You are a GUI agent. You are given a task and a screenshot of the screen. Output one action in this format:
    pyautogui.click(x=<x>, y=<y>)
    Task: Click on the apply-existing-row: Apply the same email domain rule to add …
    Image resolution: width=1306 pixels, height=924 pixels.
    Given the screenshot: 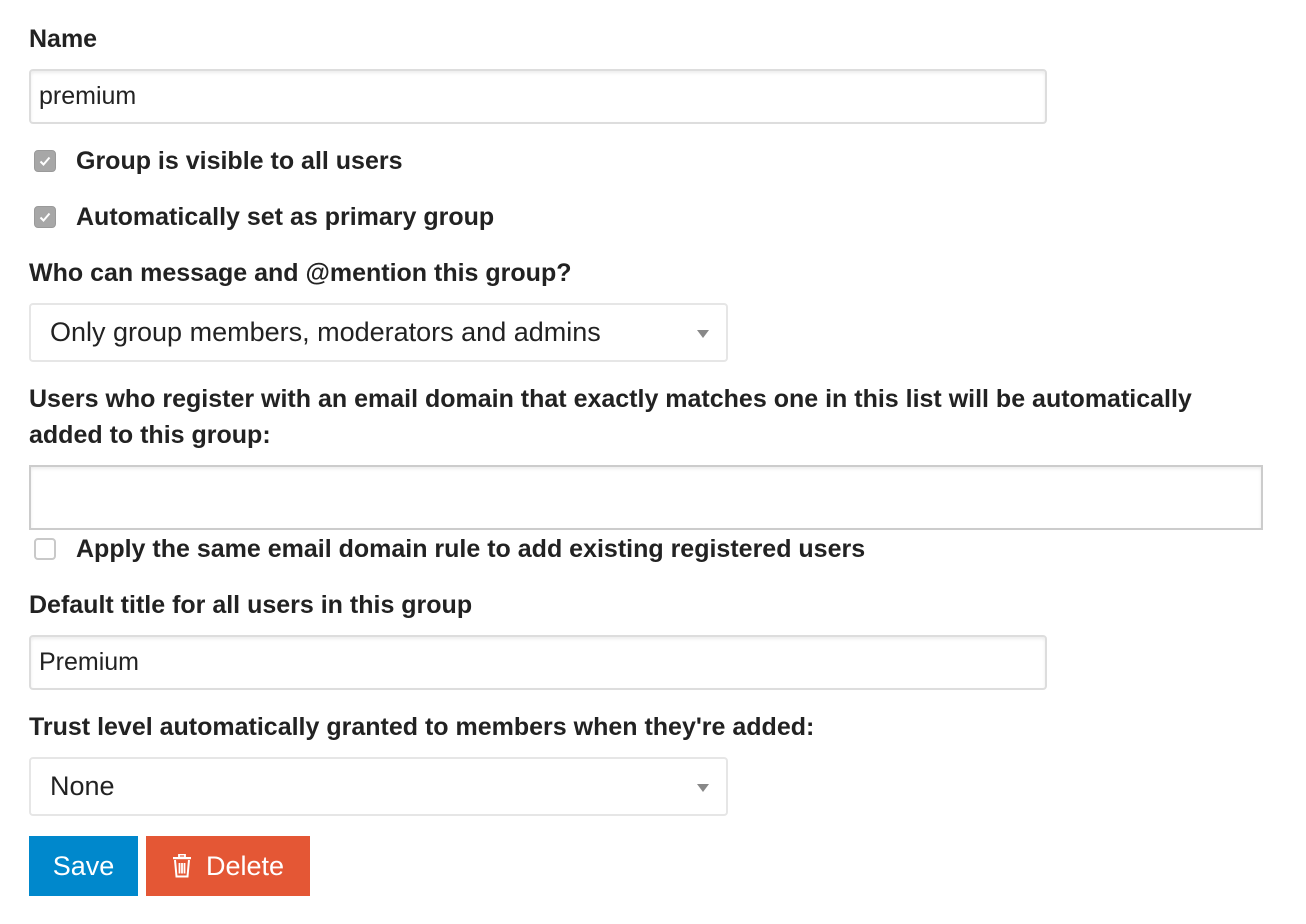 What is the action you would take?
    pyautogui.click(x=449, y=549)
    